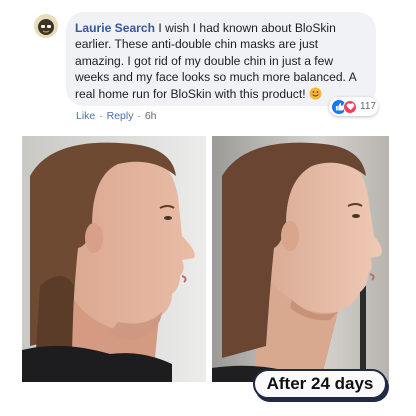 This screenshot has height=416, width=416. Describe the element at coordinates (115, 28) in the screenshot. I see `comment-author: Laurie Search` at that location.